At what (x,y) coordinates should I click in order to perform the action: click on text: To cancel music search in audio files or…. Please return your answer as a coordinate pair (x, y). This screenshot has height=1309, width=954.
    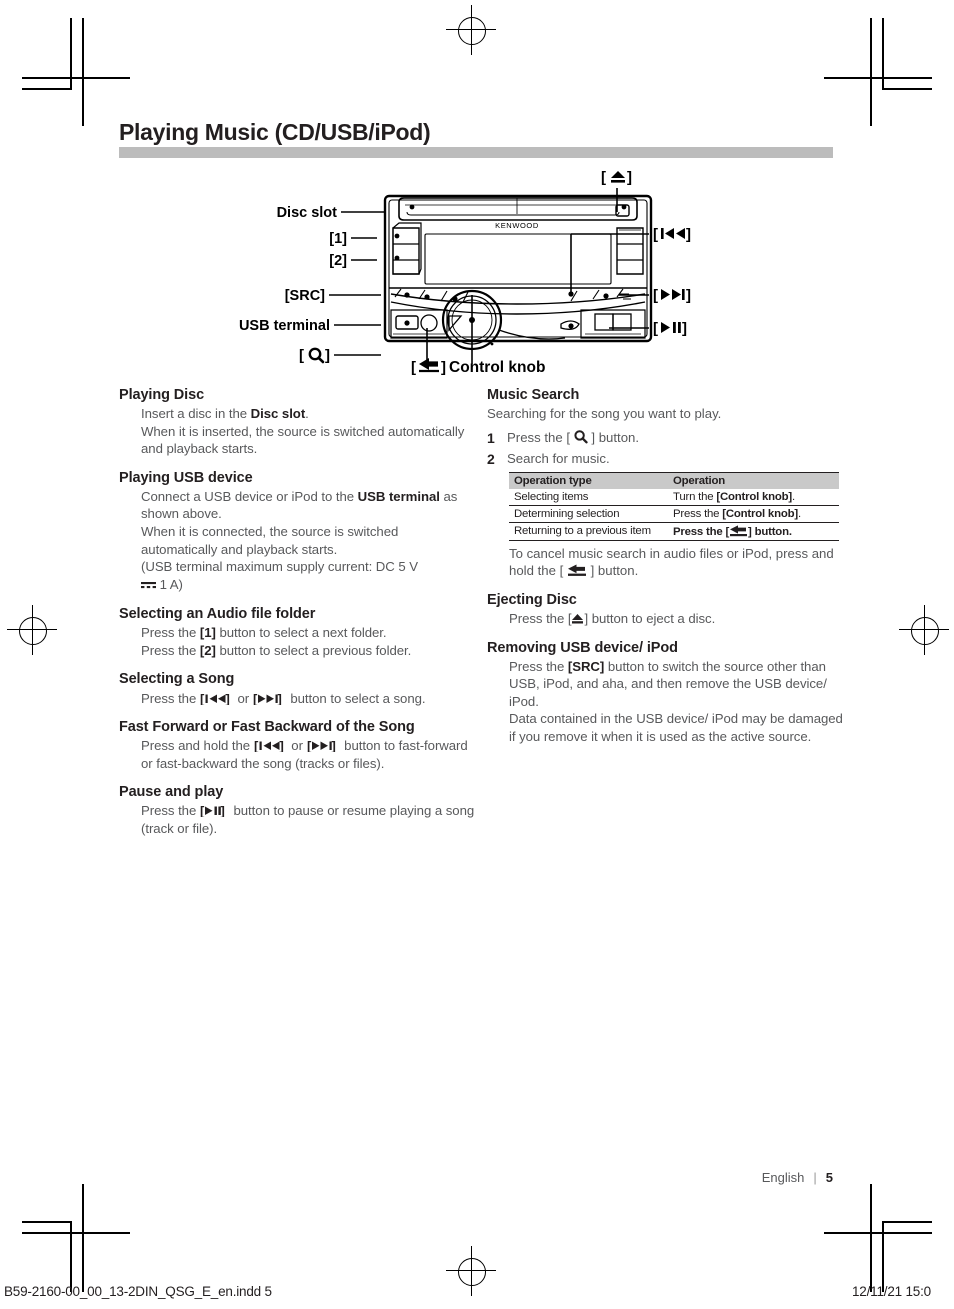
    Looking at the image, I should click on (671, 562).